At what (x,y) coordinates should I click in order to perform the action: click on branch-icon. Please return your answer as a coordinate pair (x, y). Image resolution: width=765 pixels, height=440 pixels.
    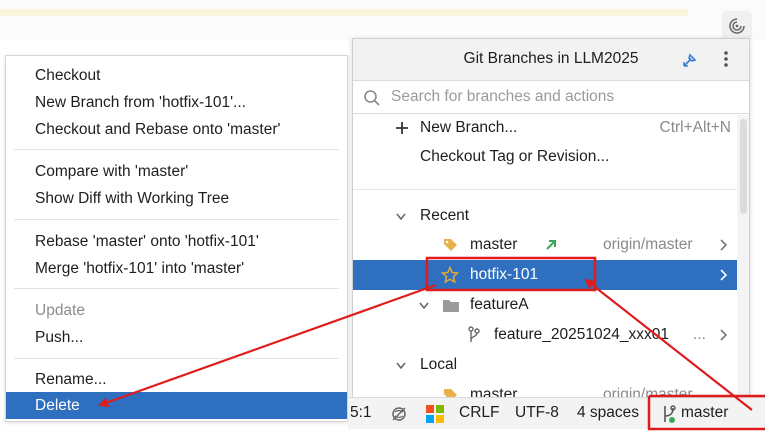
    Looking at the image, I should click on (474, 334).